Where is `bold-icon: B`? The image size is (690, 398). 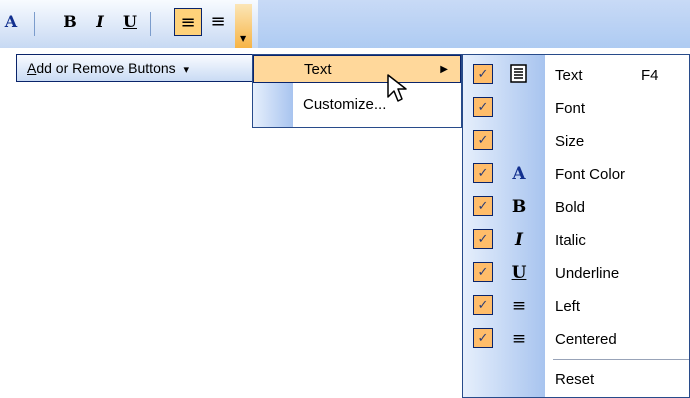 bold-icon: B is located at coordinates (519, 207).